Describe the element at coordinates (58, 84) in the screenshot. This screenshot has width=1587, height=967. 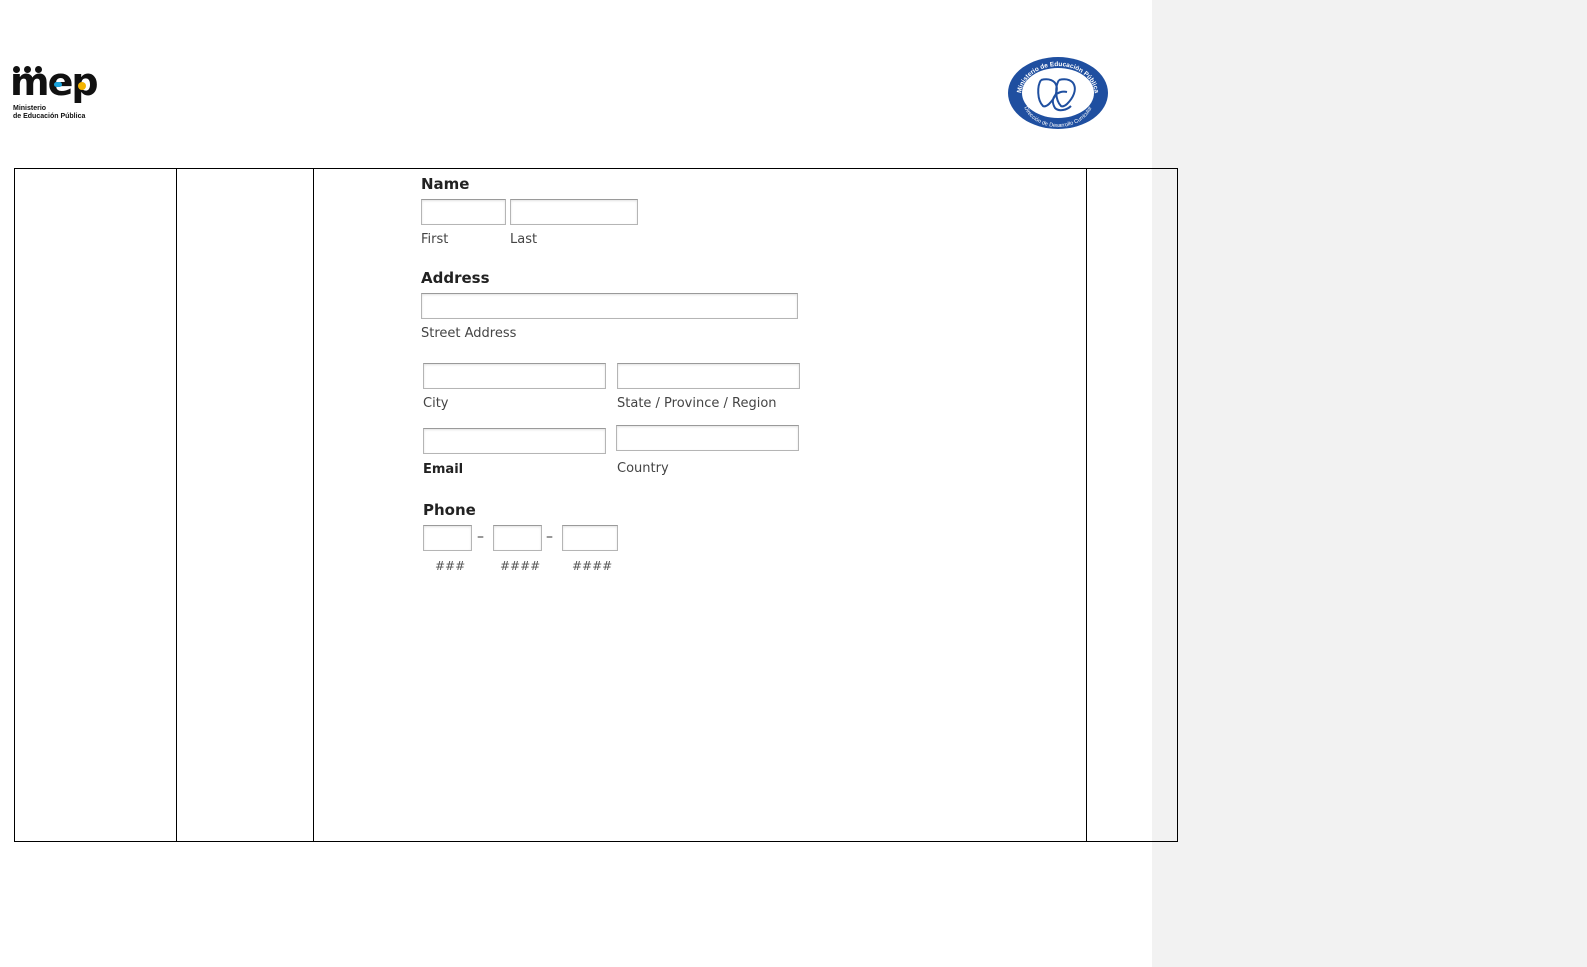
I see `mep-accent-blue` at that location.